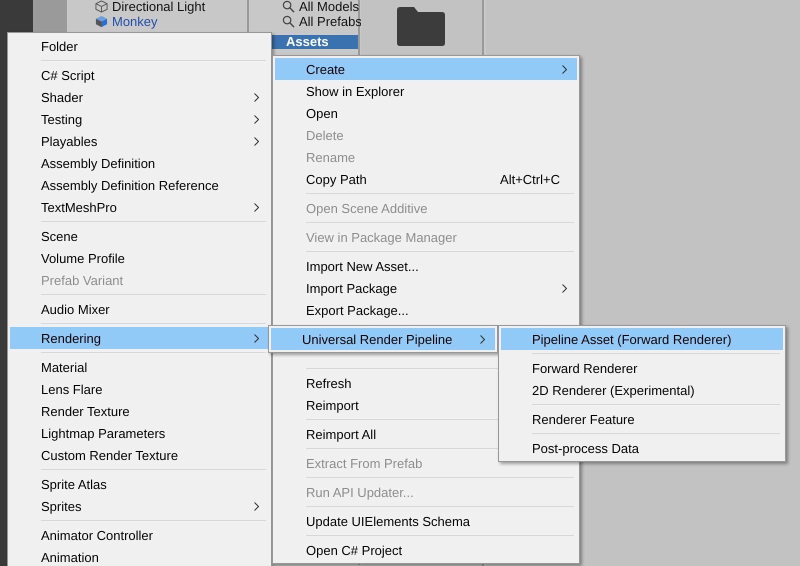 The height and width of the screenshot is (566, 800). What do you see at coordinates (426, 69) in the screenshot?
I see `menu-item: Create` at bounding box center [426, 69].